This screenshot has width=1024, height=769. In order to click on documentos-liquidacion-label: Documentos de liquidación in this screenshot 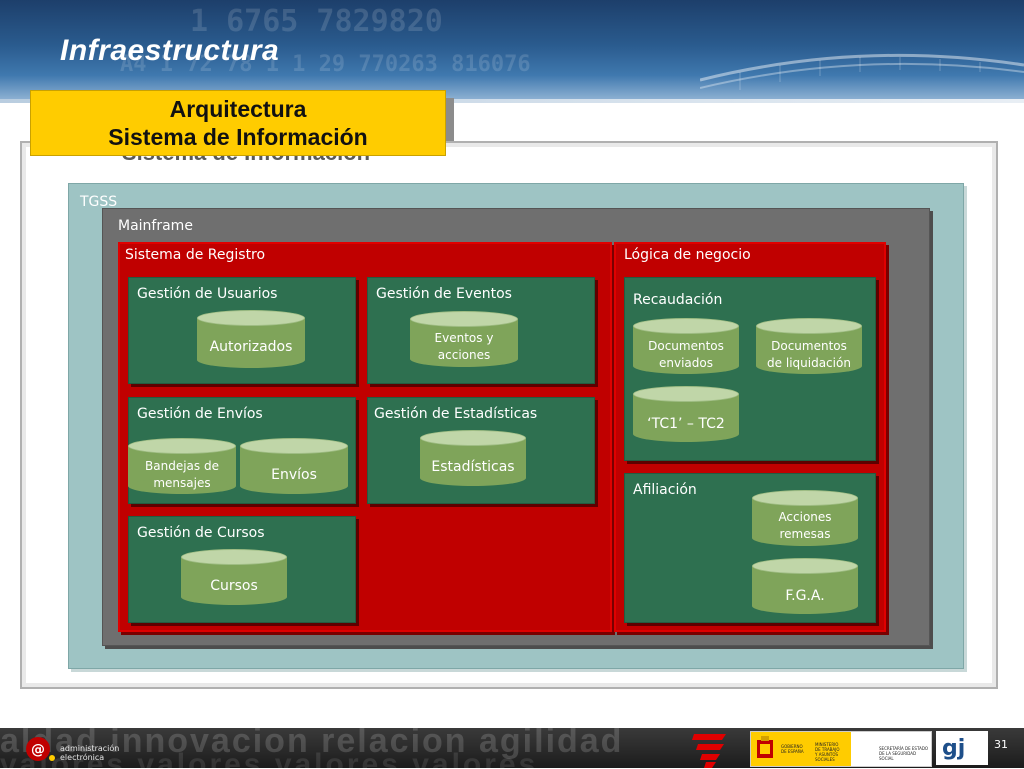, I will do `click(809, 354)`.